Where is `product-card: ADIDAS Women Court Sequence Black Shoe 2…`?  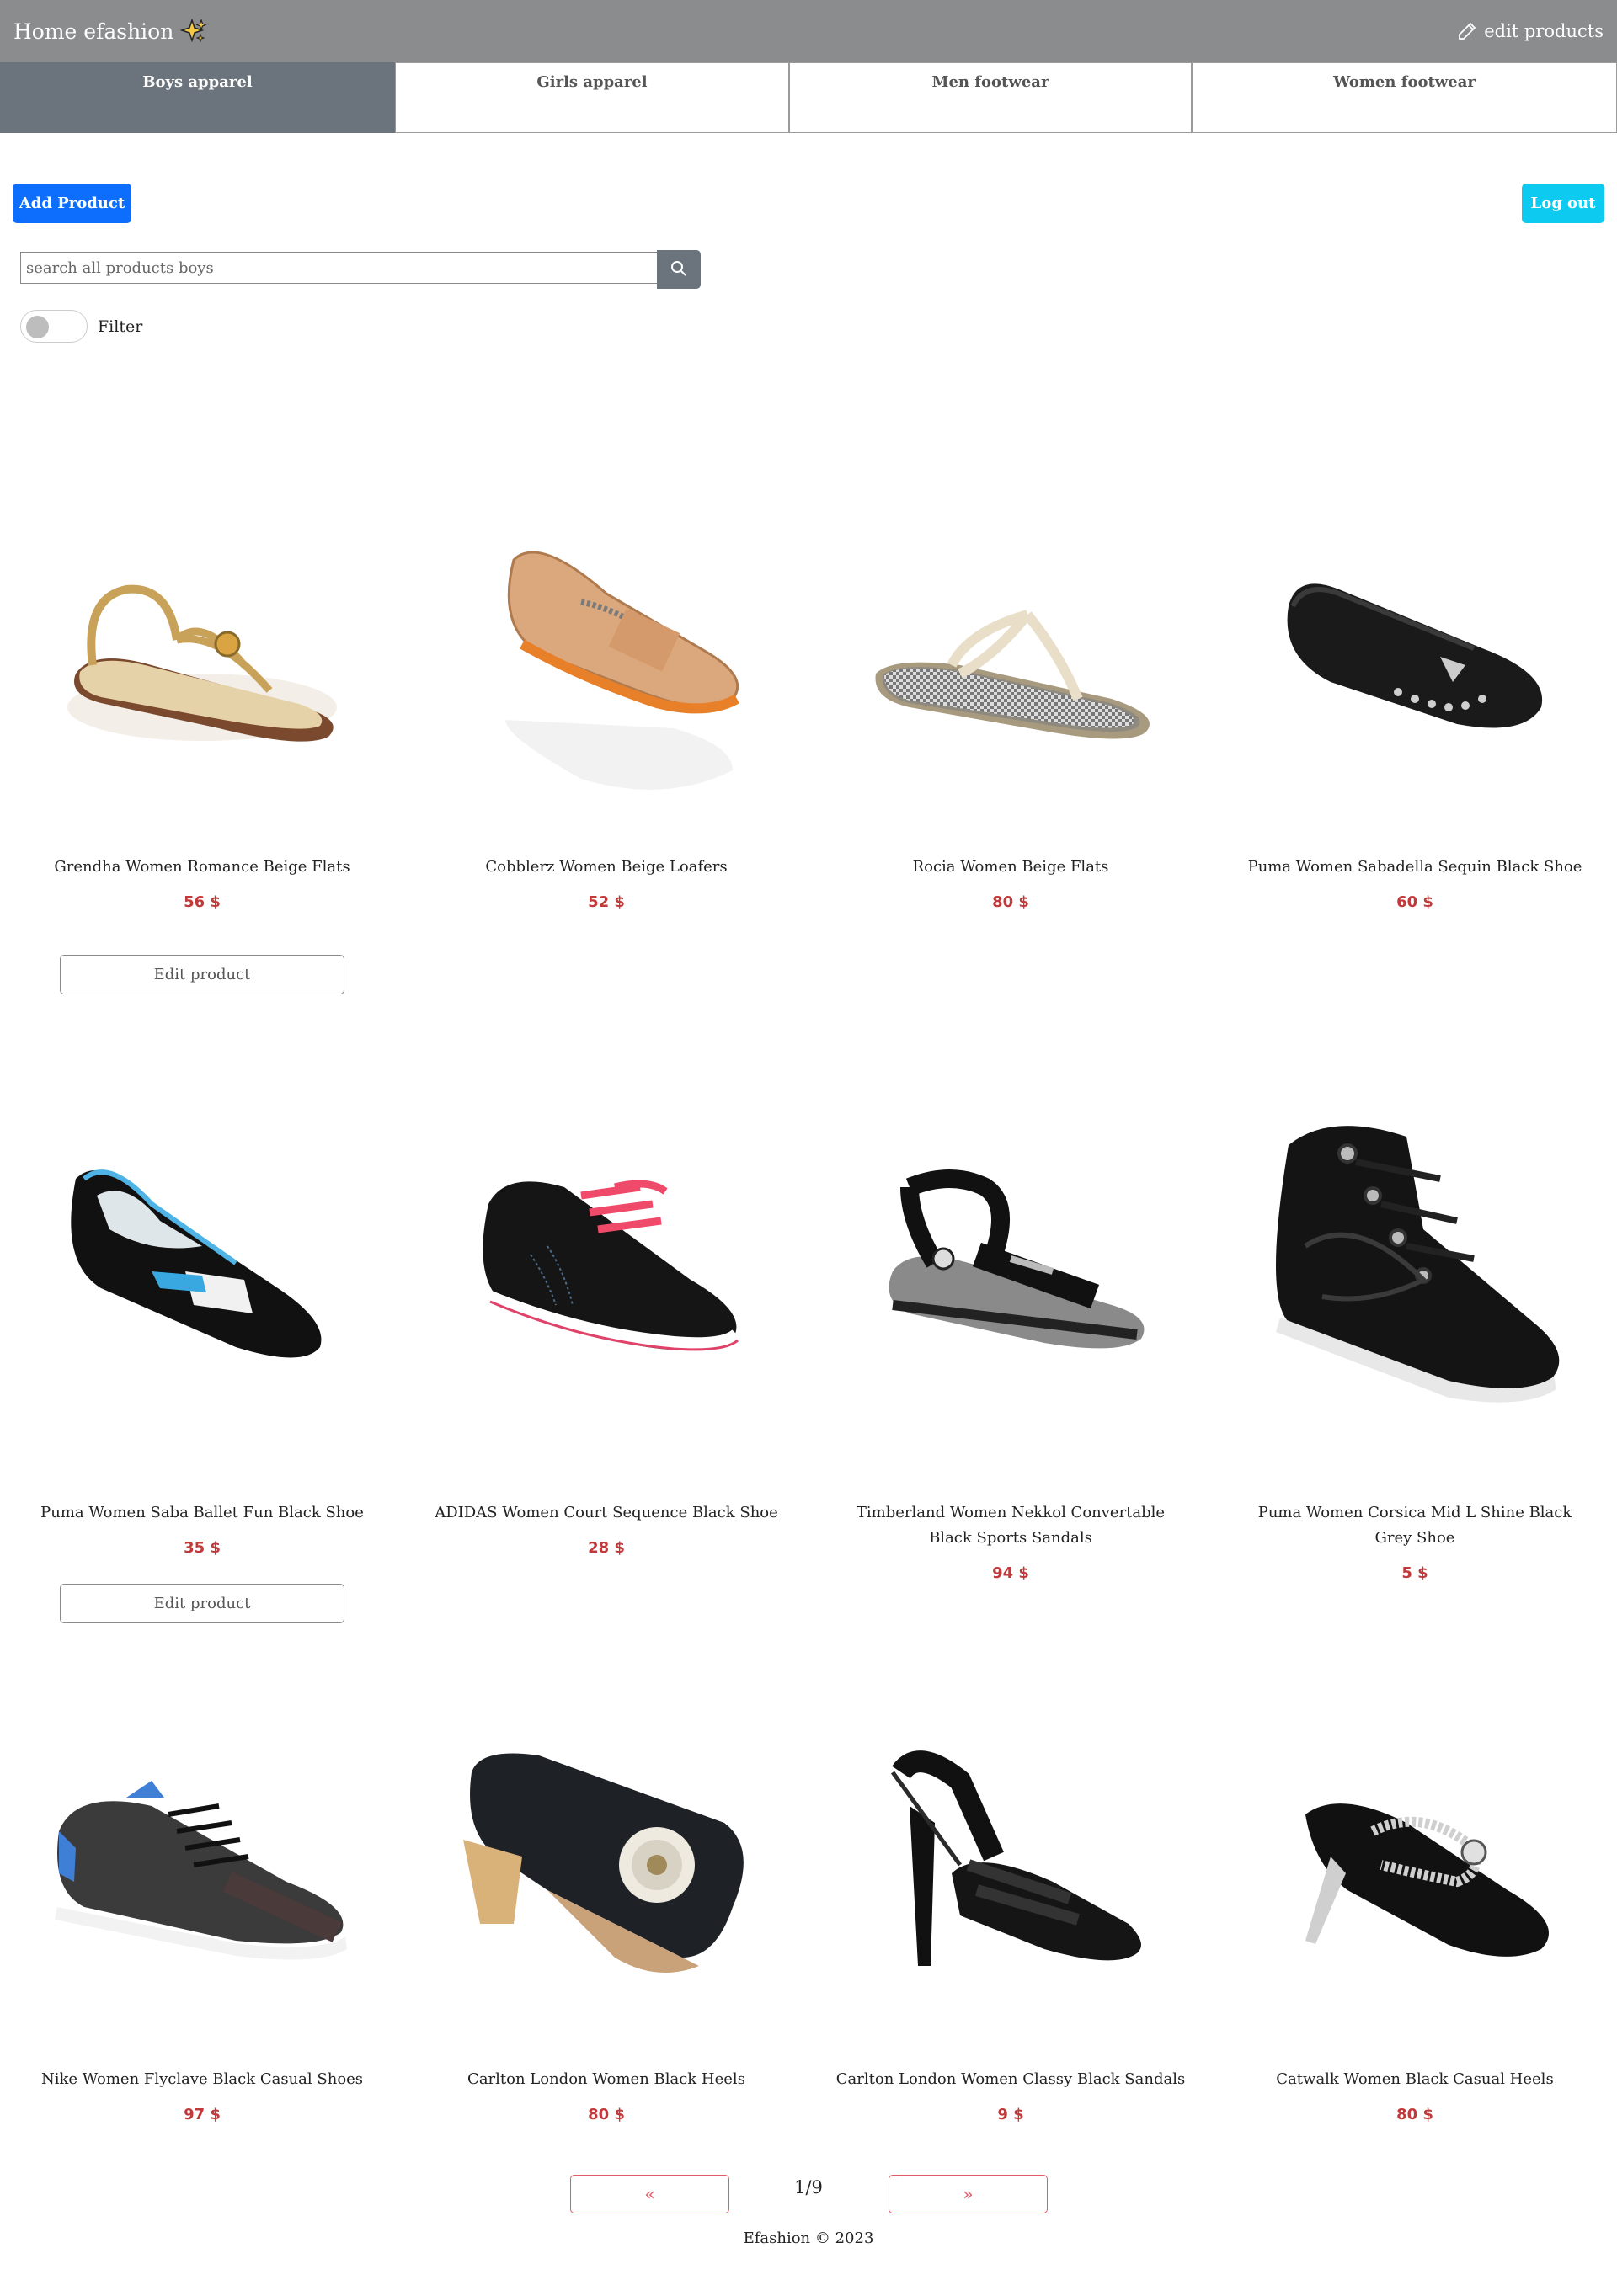
product-card: ADIDAS Women Court Sequence Black Shoe 2… is located at coordinates (606, 1304).